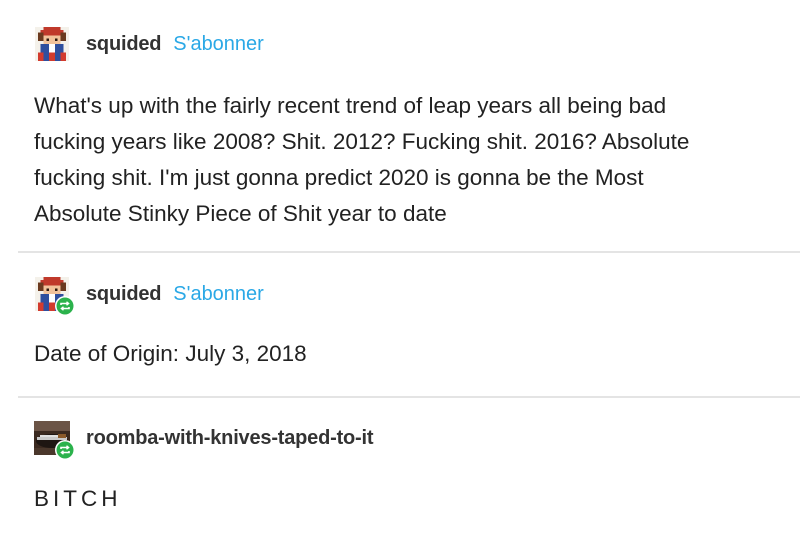  What do you see at coordinates (404, 499) in the screenshot?
I see `post-body: BITCH` at bounding box center [404, 499].